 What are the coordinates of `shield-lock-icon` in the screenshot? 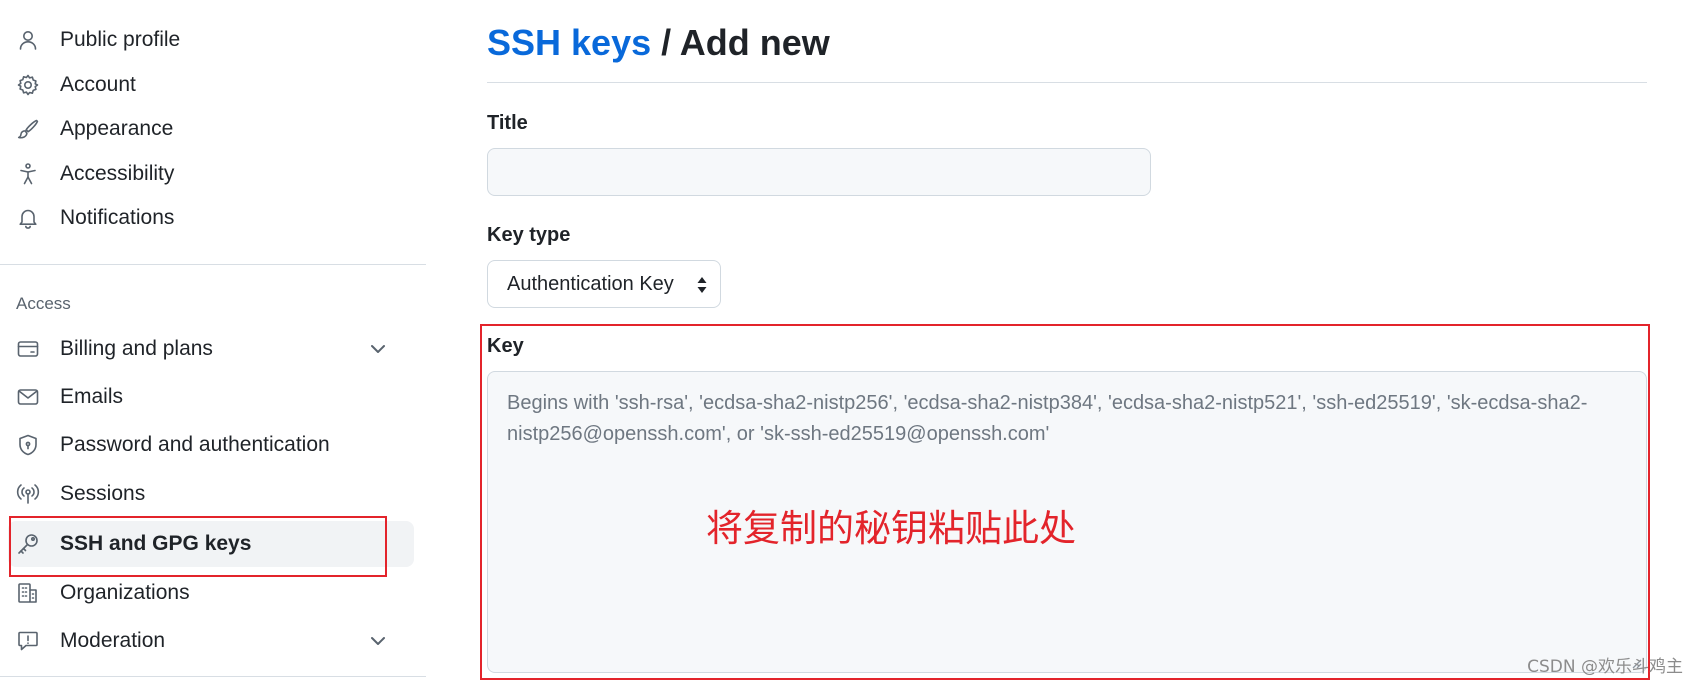 It's located at (28, 445).